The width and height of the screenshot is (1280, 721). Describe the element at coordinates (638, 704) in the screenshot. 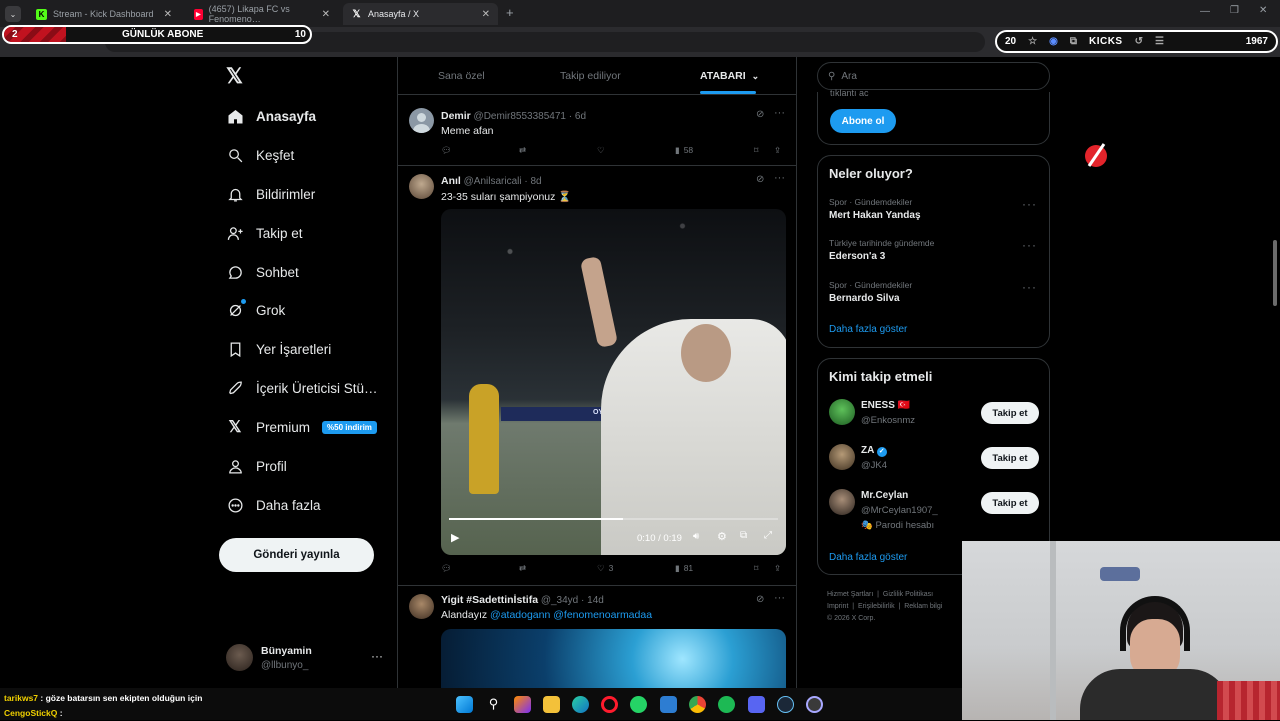

I see `whatsapp-icon` at that location.